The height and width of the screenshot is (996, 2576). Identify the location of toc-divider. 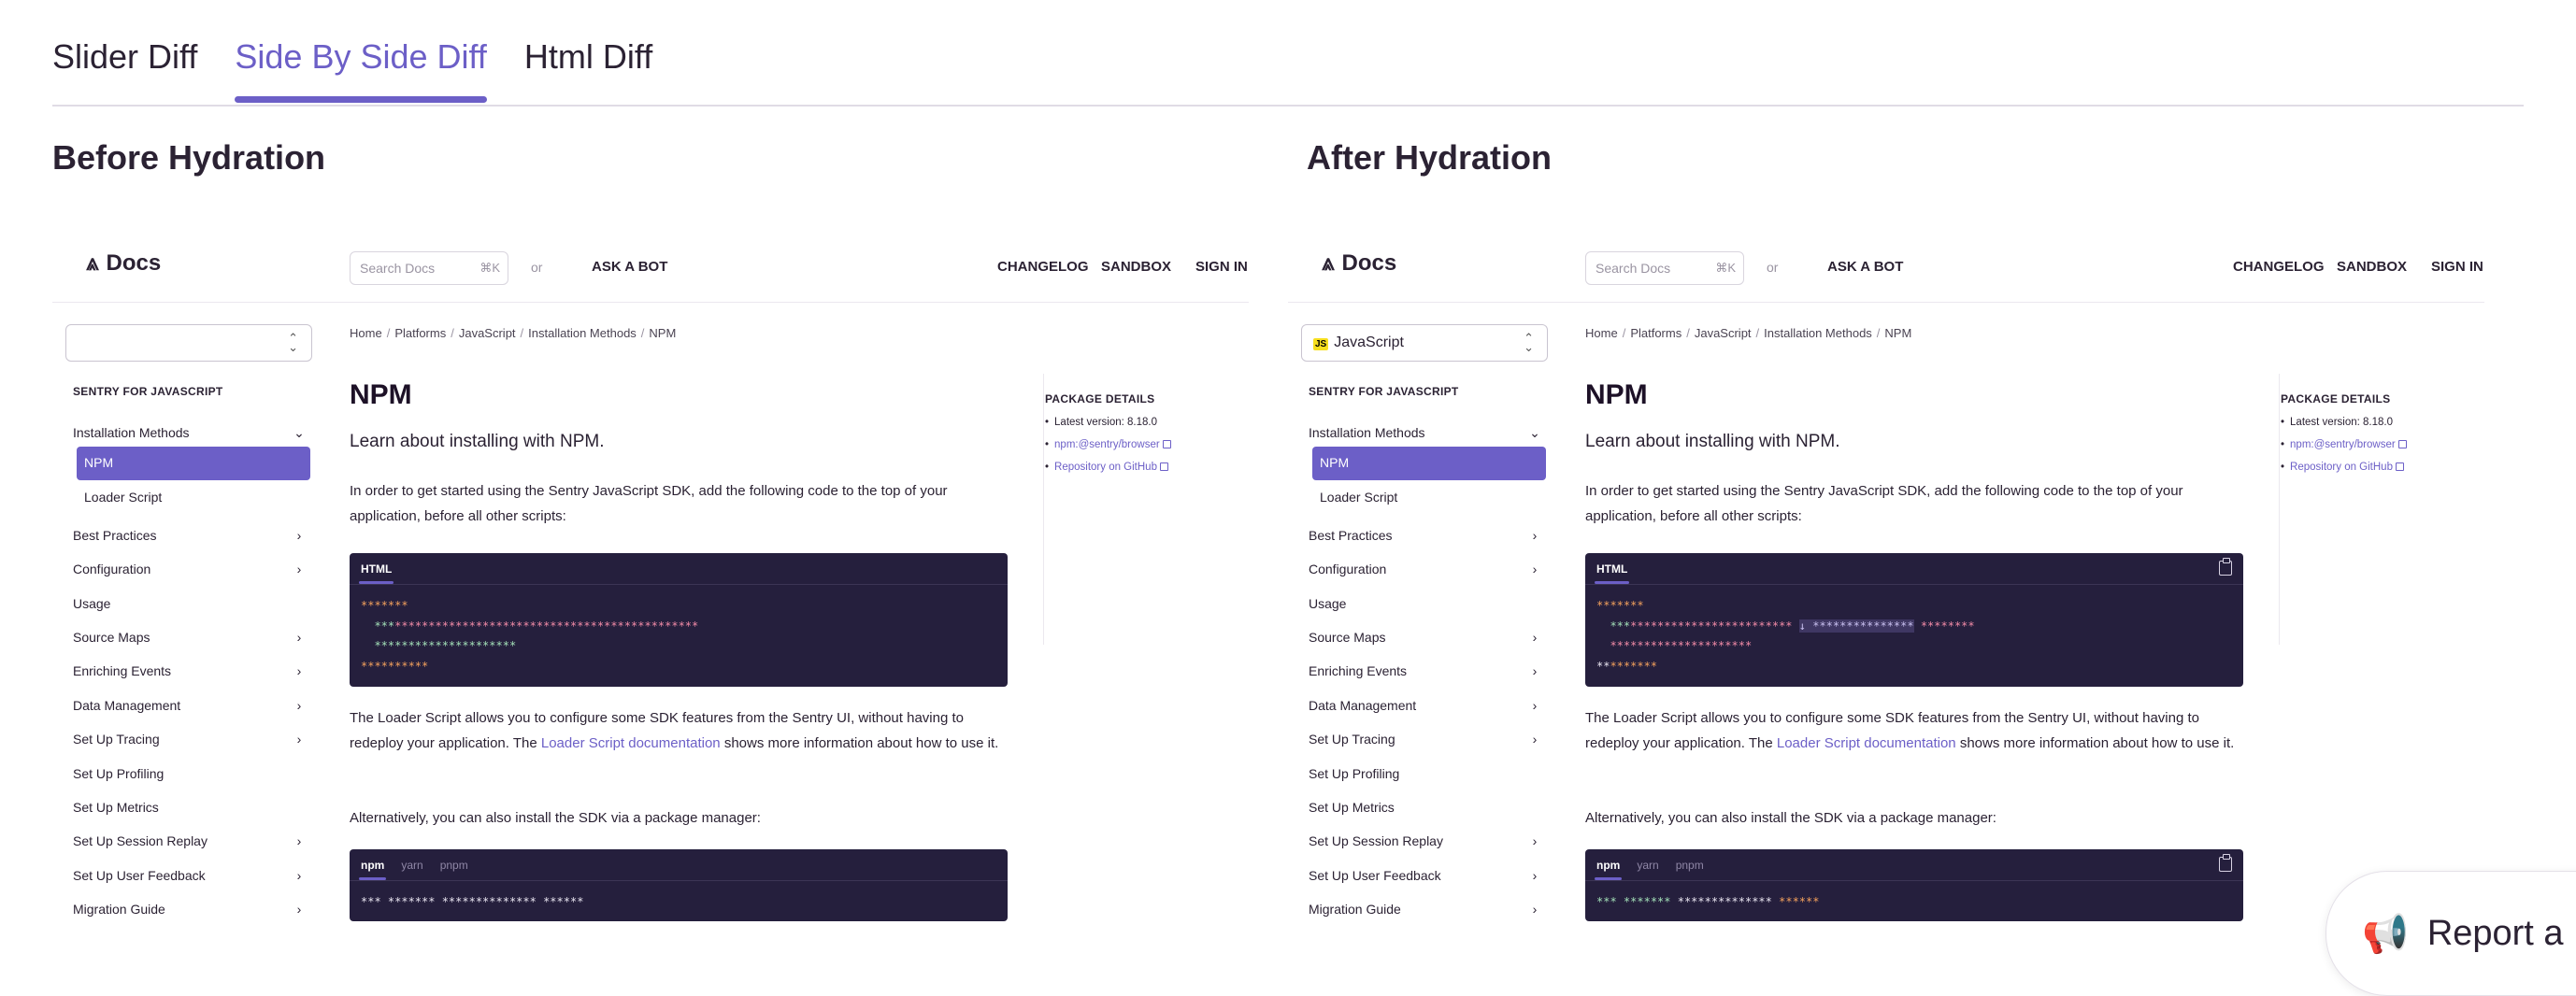
(1043, 510).